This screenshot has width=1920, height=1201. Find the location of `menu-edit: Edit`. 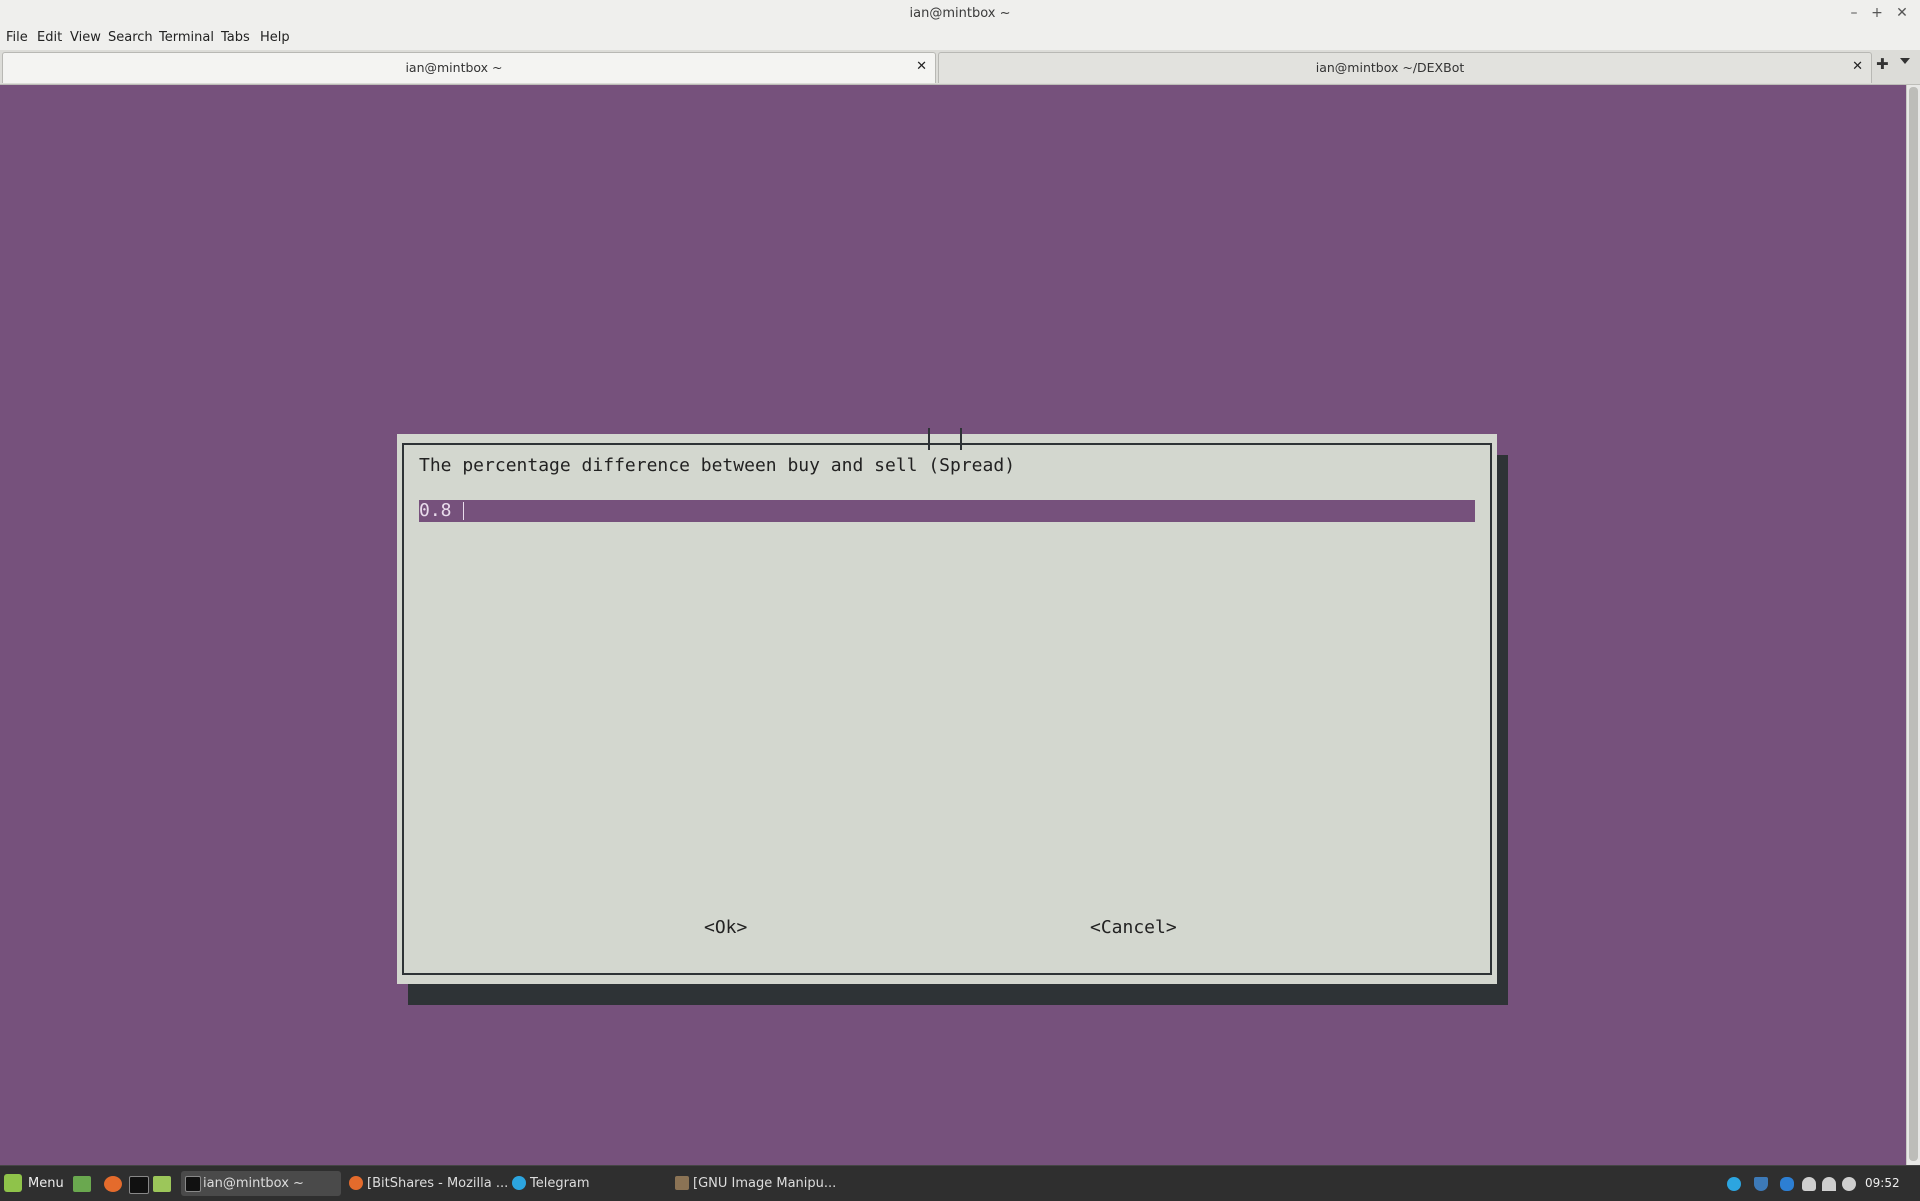

menu-edit: Edit is located at coordinates (49, 37).